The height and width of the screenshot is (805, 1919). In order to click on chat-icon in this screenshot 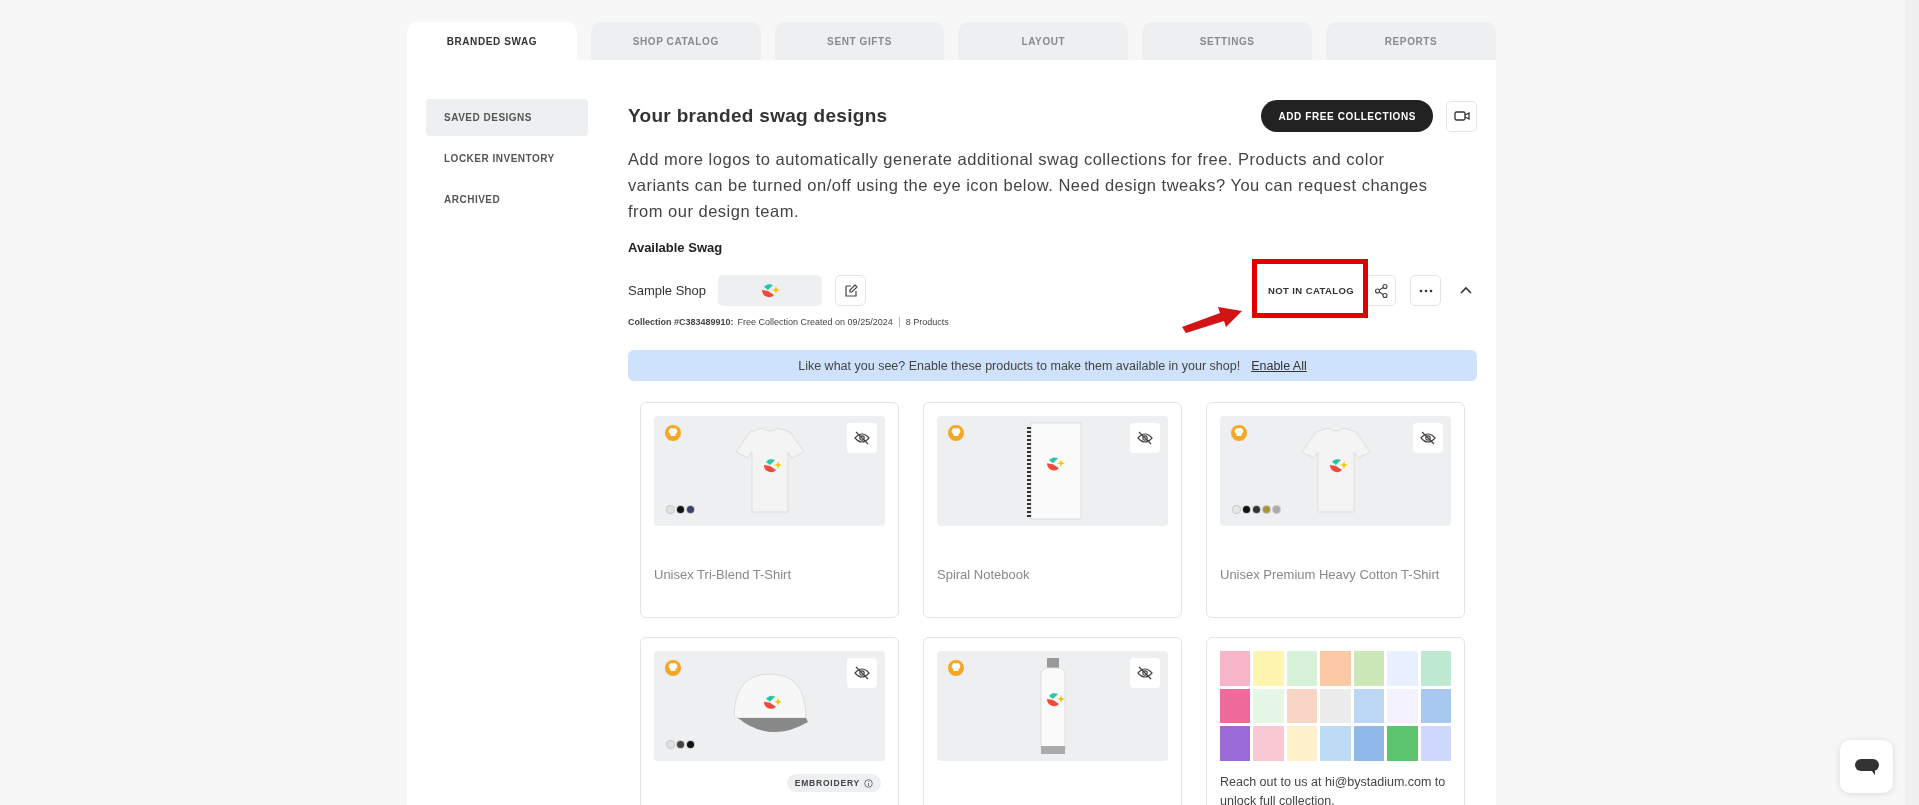, I will do `click(1866, 766)`.